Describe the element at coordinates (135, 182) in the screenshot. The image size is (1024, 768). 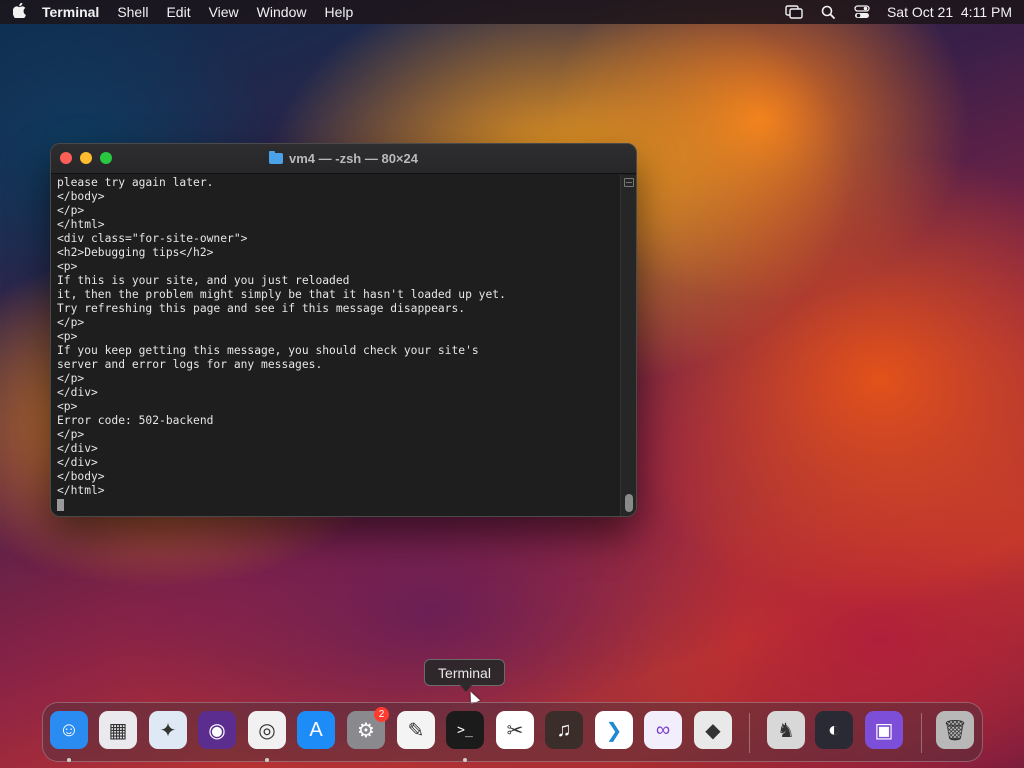
I see `terminal-line: please try again later.` at that location.